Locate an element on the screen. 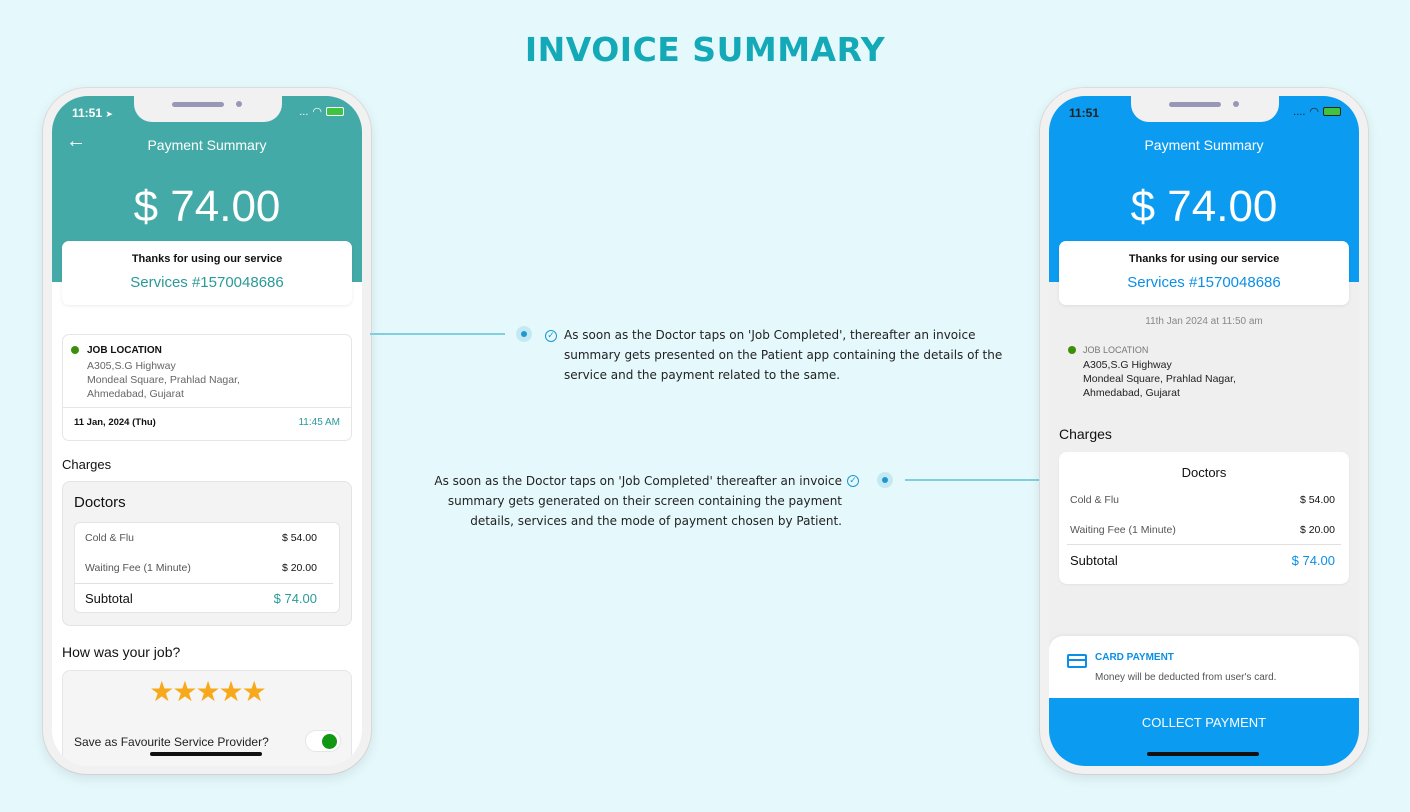  status-icons: .... ◠ is located at coordinates (1317, 111).